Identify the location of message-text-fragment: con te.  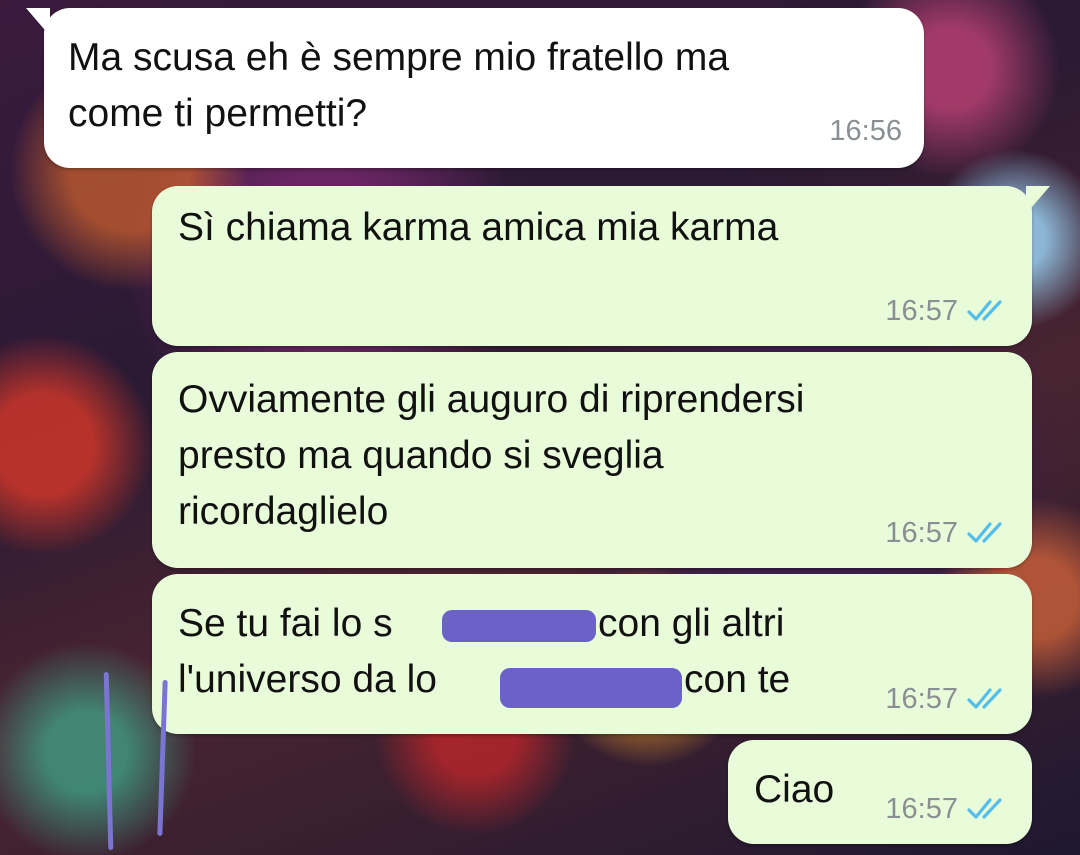
(737, 679).